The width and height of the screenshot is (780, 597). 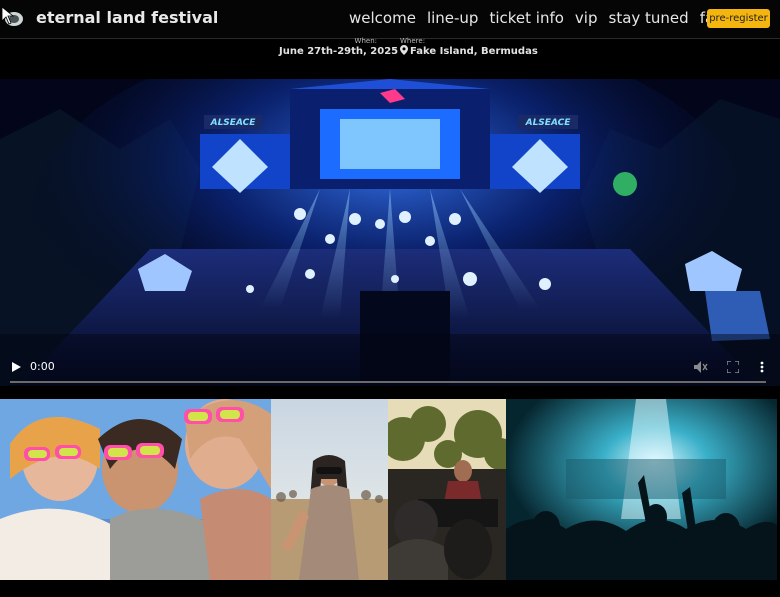 I want to click on stage-sign-left: ALSEACE, so click(x=233, y=123).